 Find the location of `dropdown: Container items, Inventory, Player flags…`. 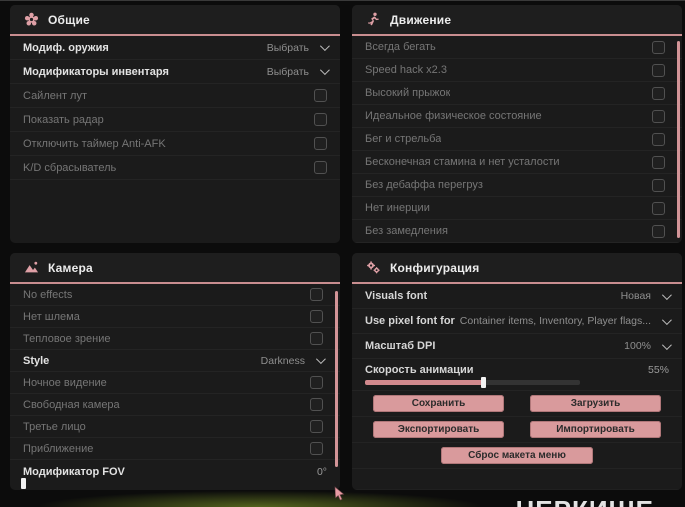

dropdown: Container items, Inventory, Player flags… is located at coordinates (566, 320).